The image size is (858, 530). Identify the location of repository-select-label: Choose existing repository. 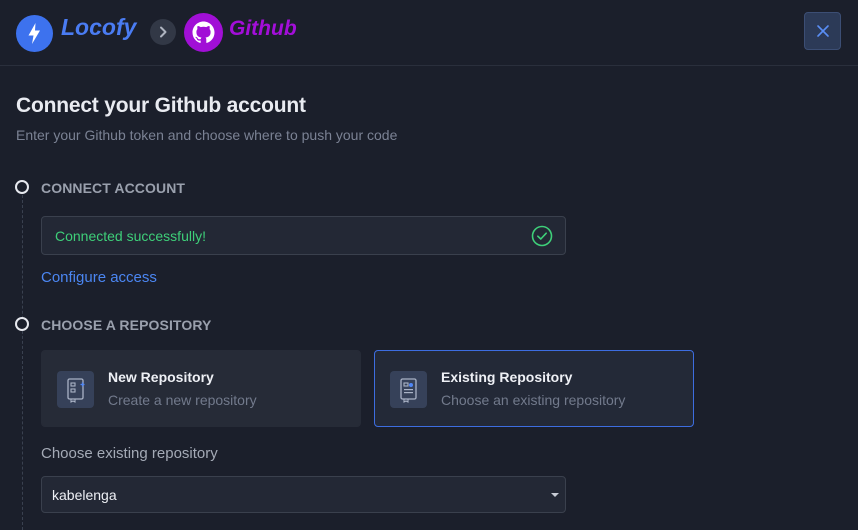
(129, 453).